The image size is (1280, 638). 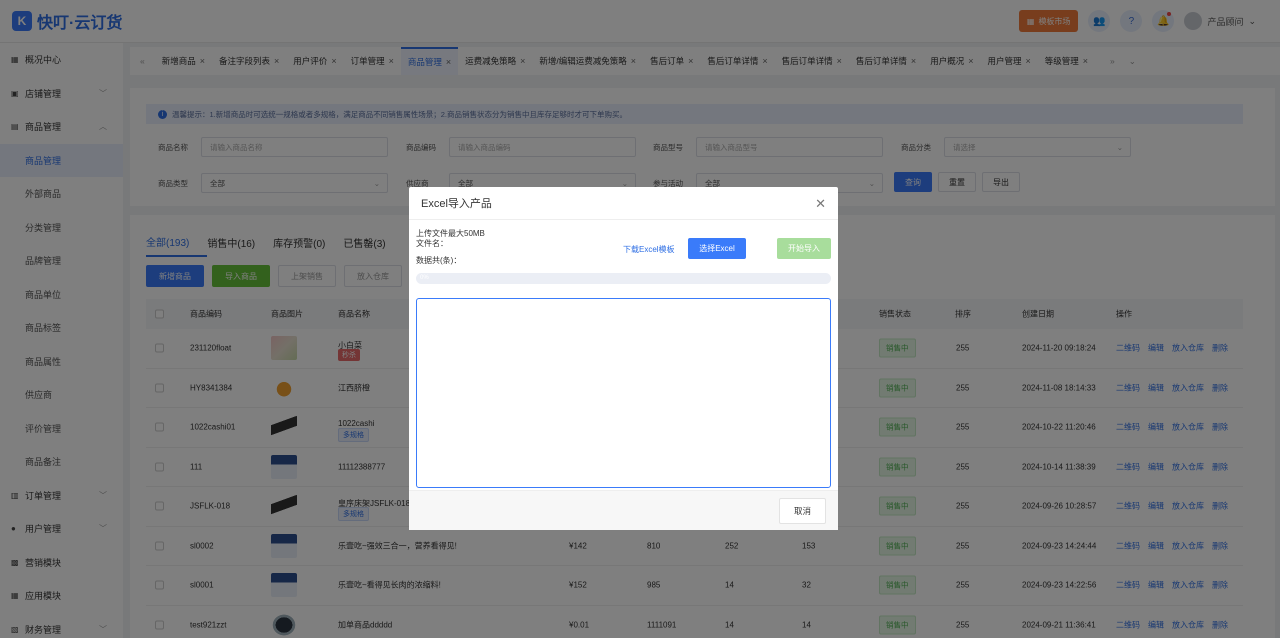 I want to click on close-icon: ✕, so click(x=820, y=204).